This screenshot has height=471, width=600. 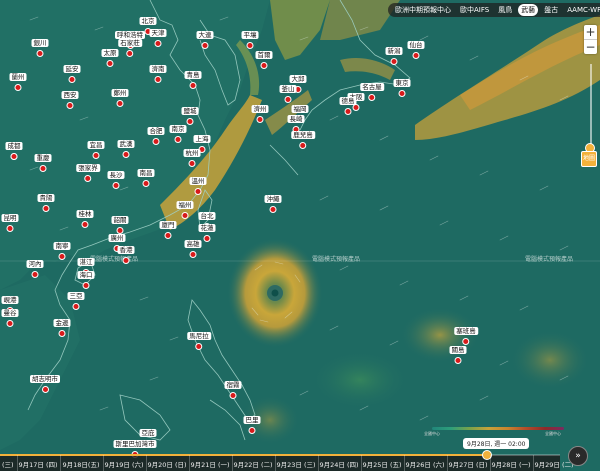 What do you see at coordinates (424, 464) in the screenshot?
I see `timeline-day: 9月26日 (六)` at bounding box center [424, 464].